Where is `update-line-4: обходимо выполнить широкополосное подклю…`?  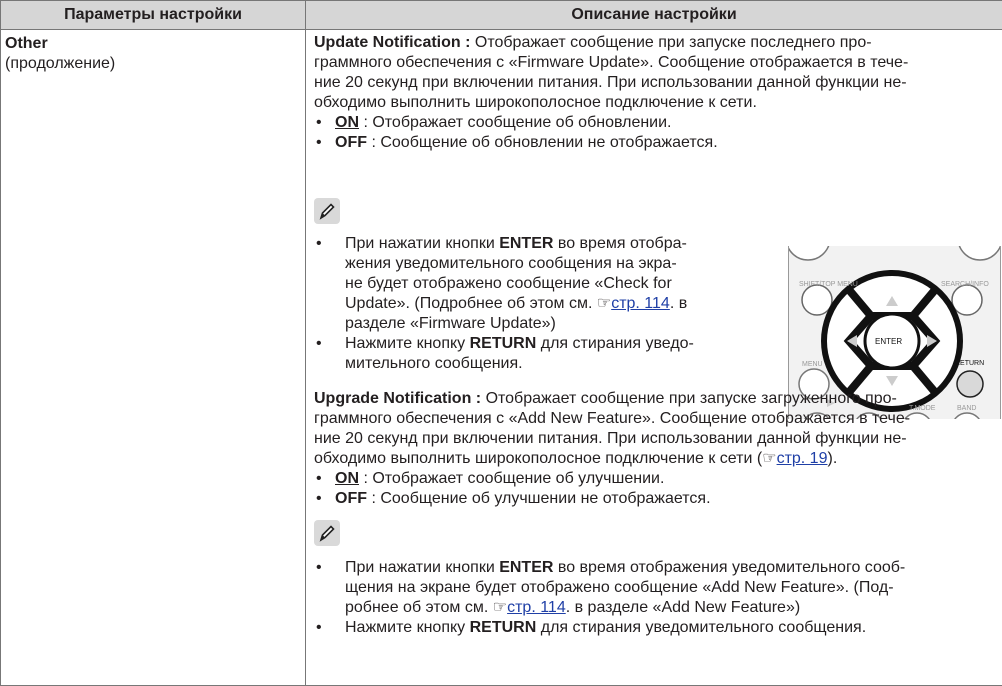 update-line-4: обходимо выполнить широкополосное подклю… is located at coordinates (658, 103).